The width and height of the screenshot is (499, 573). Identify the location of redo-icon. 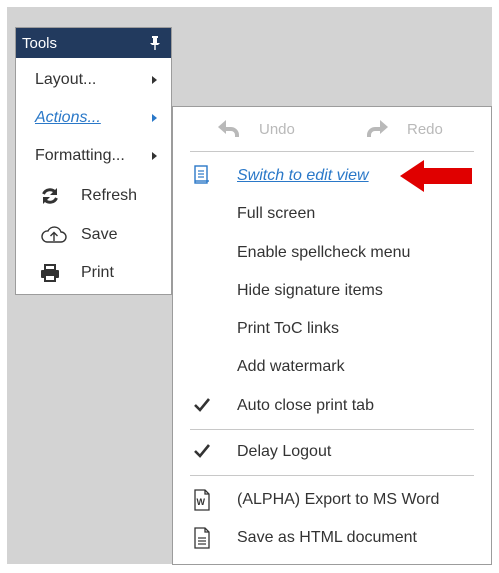
(377, 131).